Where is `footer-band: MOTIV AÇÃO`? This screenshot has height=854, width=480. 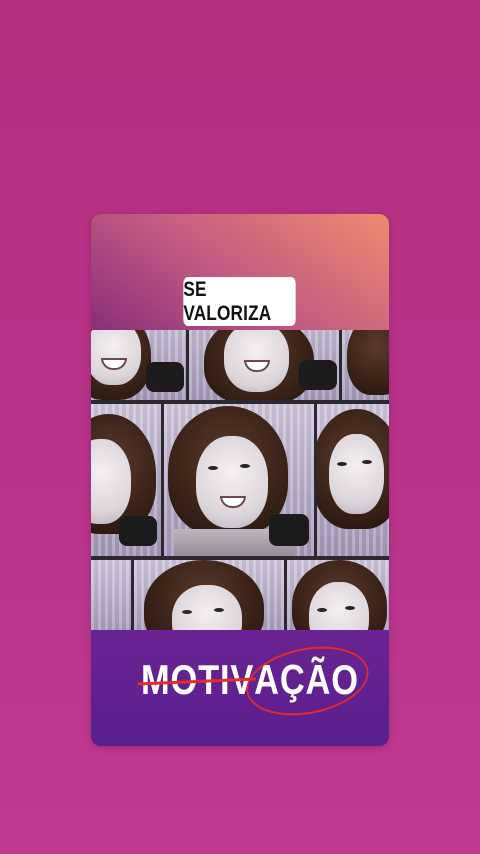 footer-band: MOTIV AÇÃO is located at coordinates (240, 688).